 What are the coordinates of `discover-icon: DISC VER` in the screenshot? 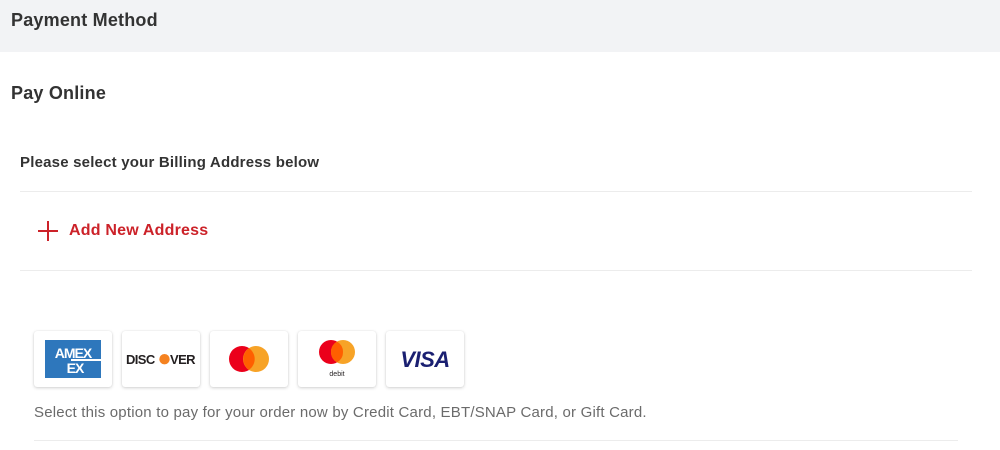 It's located at (161, 359).